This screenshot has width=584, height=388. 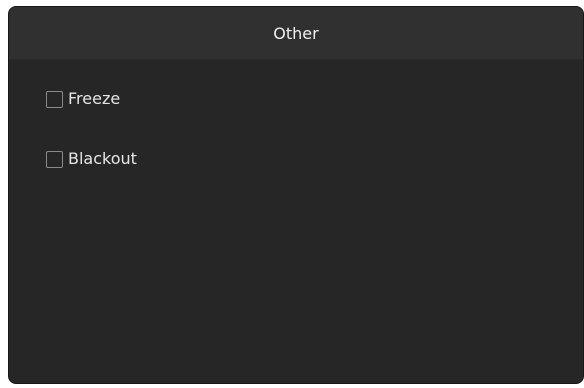 I want to click on freeze-label: Freeze, so click(x=94, y=99).